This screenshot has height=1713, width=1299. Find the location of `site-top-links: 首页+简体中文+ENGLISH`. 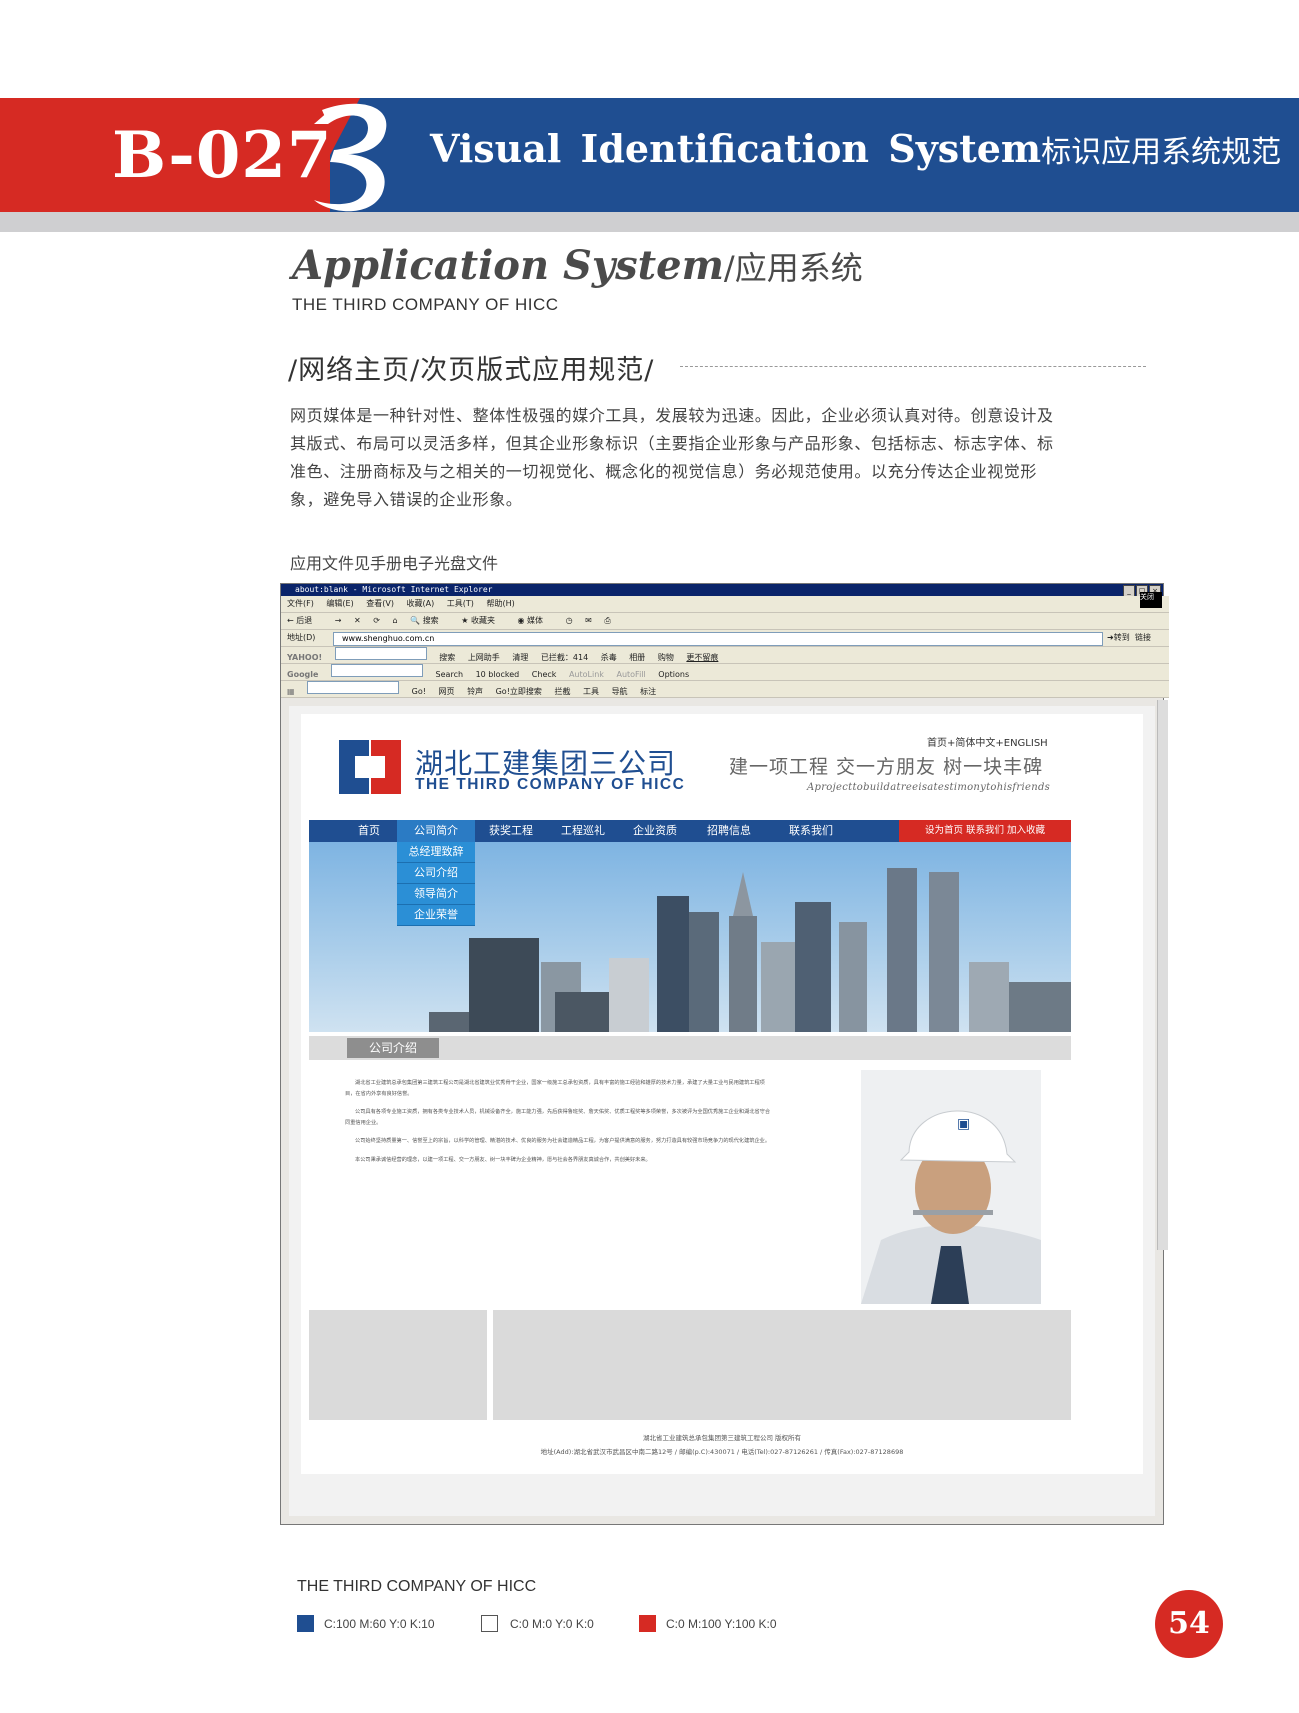

site-top-links: 首页+简体中文+ENGLISH is located at coordinates (987, 741).